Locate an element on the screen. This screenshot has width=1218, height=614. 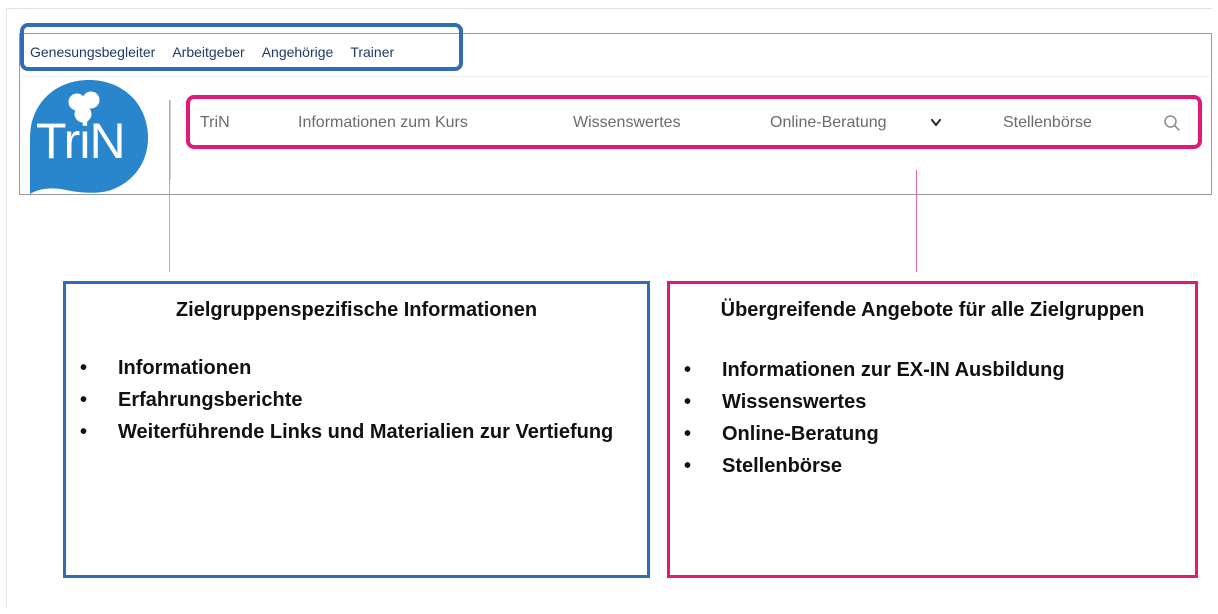
left-box-title: Zielgruppenspezifische Informationen is located at coordinates (356, 310).